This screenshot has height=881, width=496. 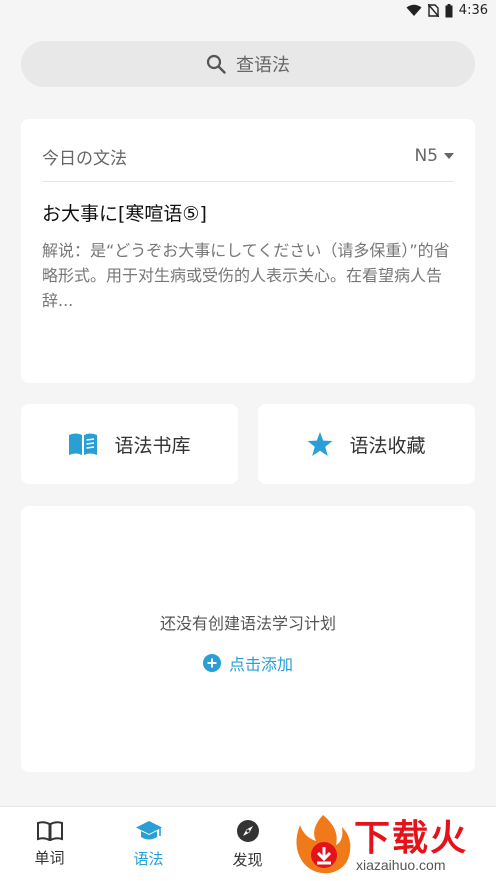 I want to click on add-plan-button: 点击添加, so click(x=248, y=663).